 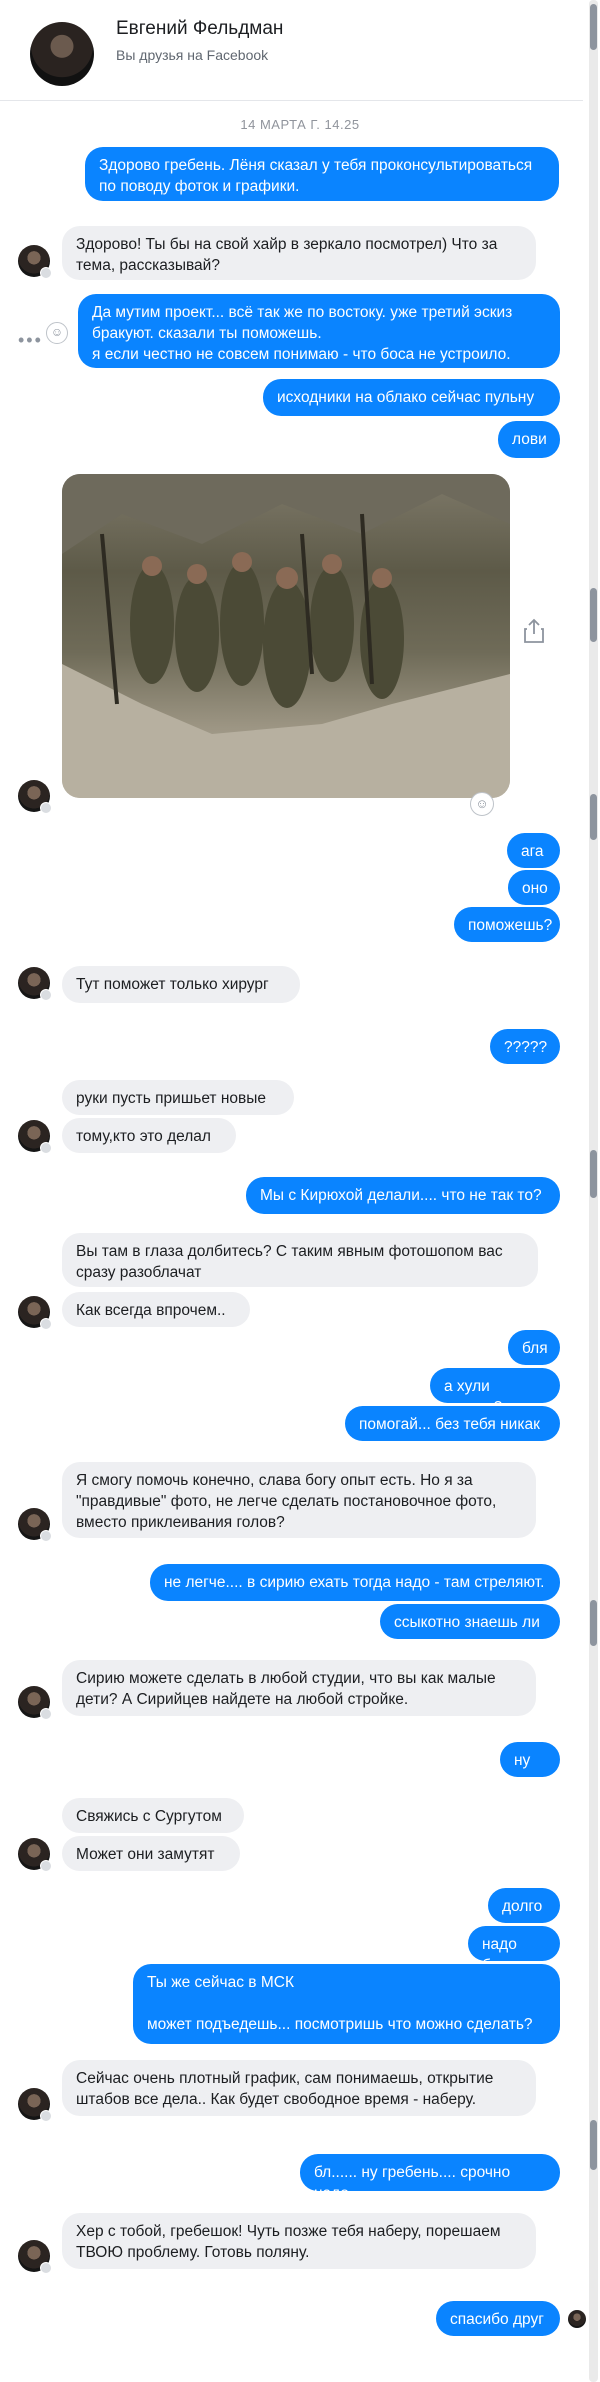 What do you see at coordinates (577, 2319) in the screenshot?
I see `seen-avatar` at bounding box center [577, 2319].